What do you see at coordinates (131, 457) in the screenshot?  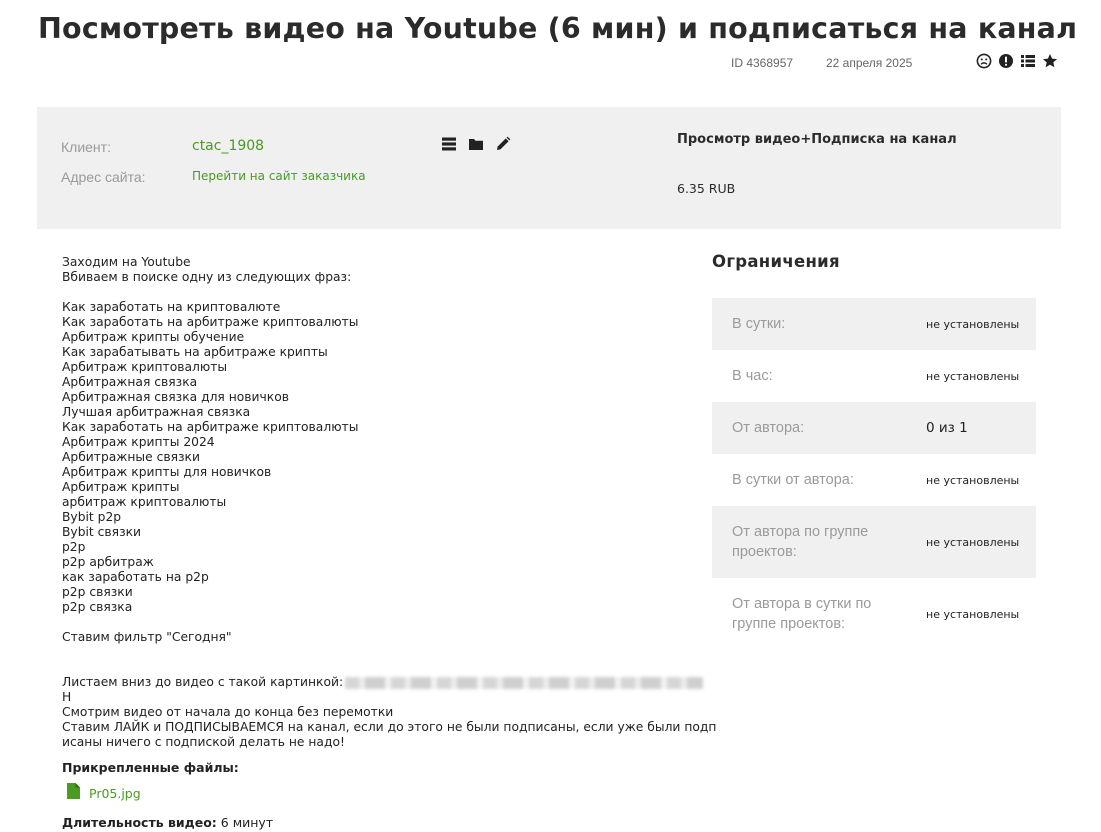 I see `description-line: Арбитражные связки` at bounding box center [131, 457].